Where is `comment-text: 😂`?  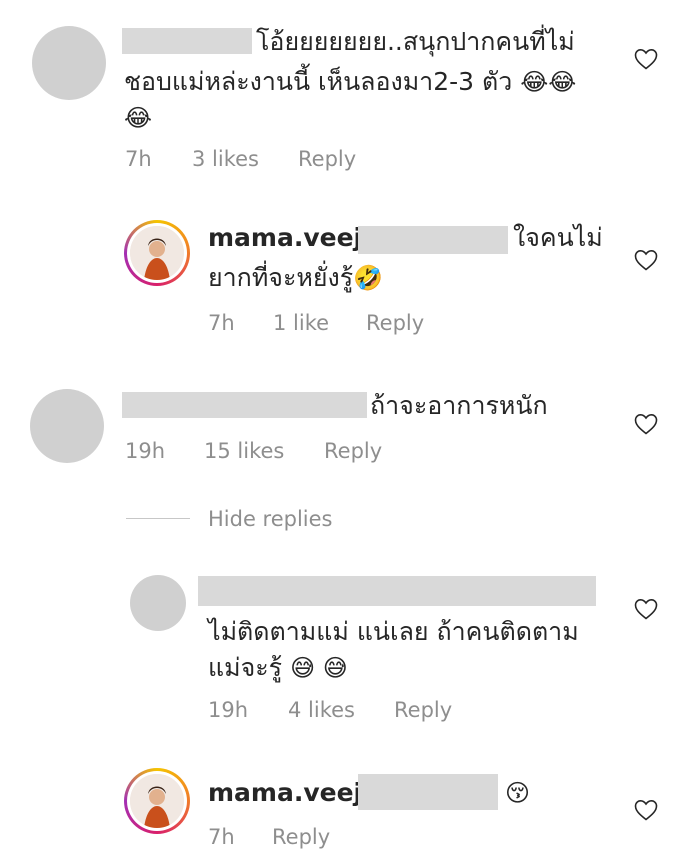 comment-text: 😂 is located at coordinates (138, 118).